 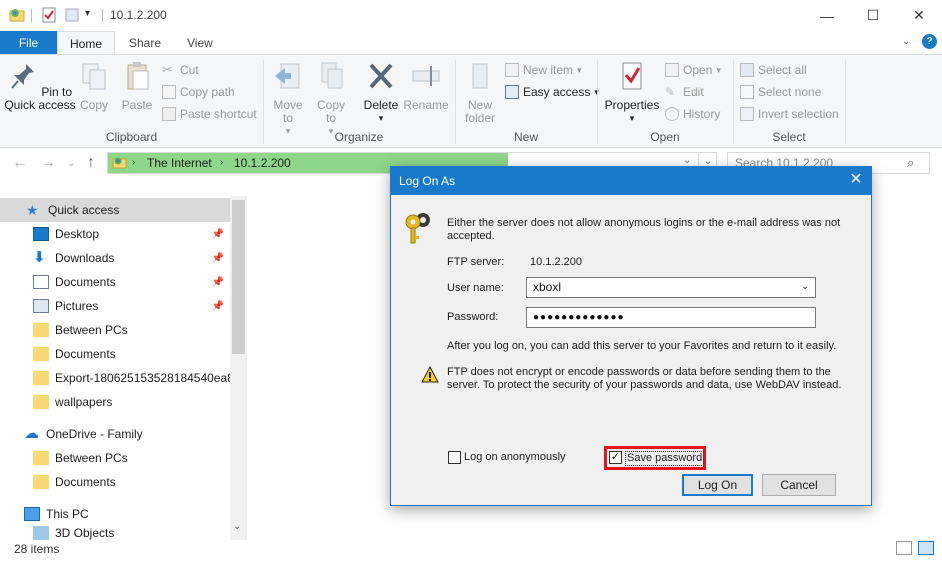 What do you see at coordinates (94, 86) in the screenshot?
I see `copy-button: Copy` at bounding box center [94, 86].